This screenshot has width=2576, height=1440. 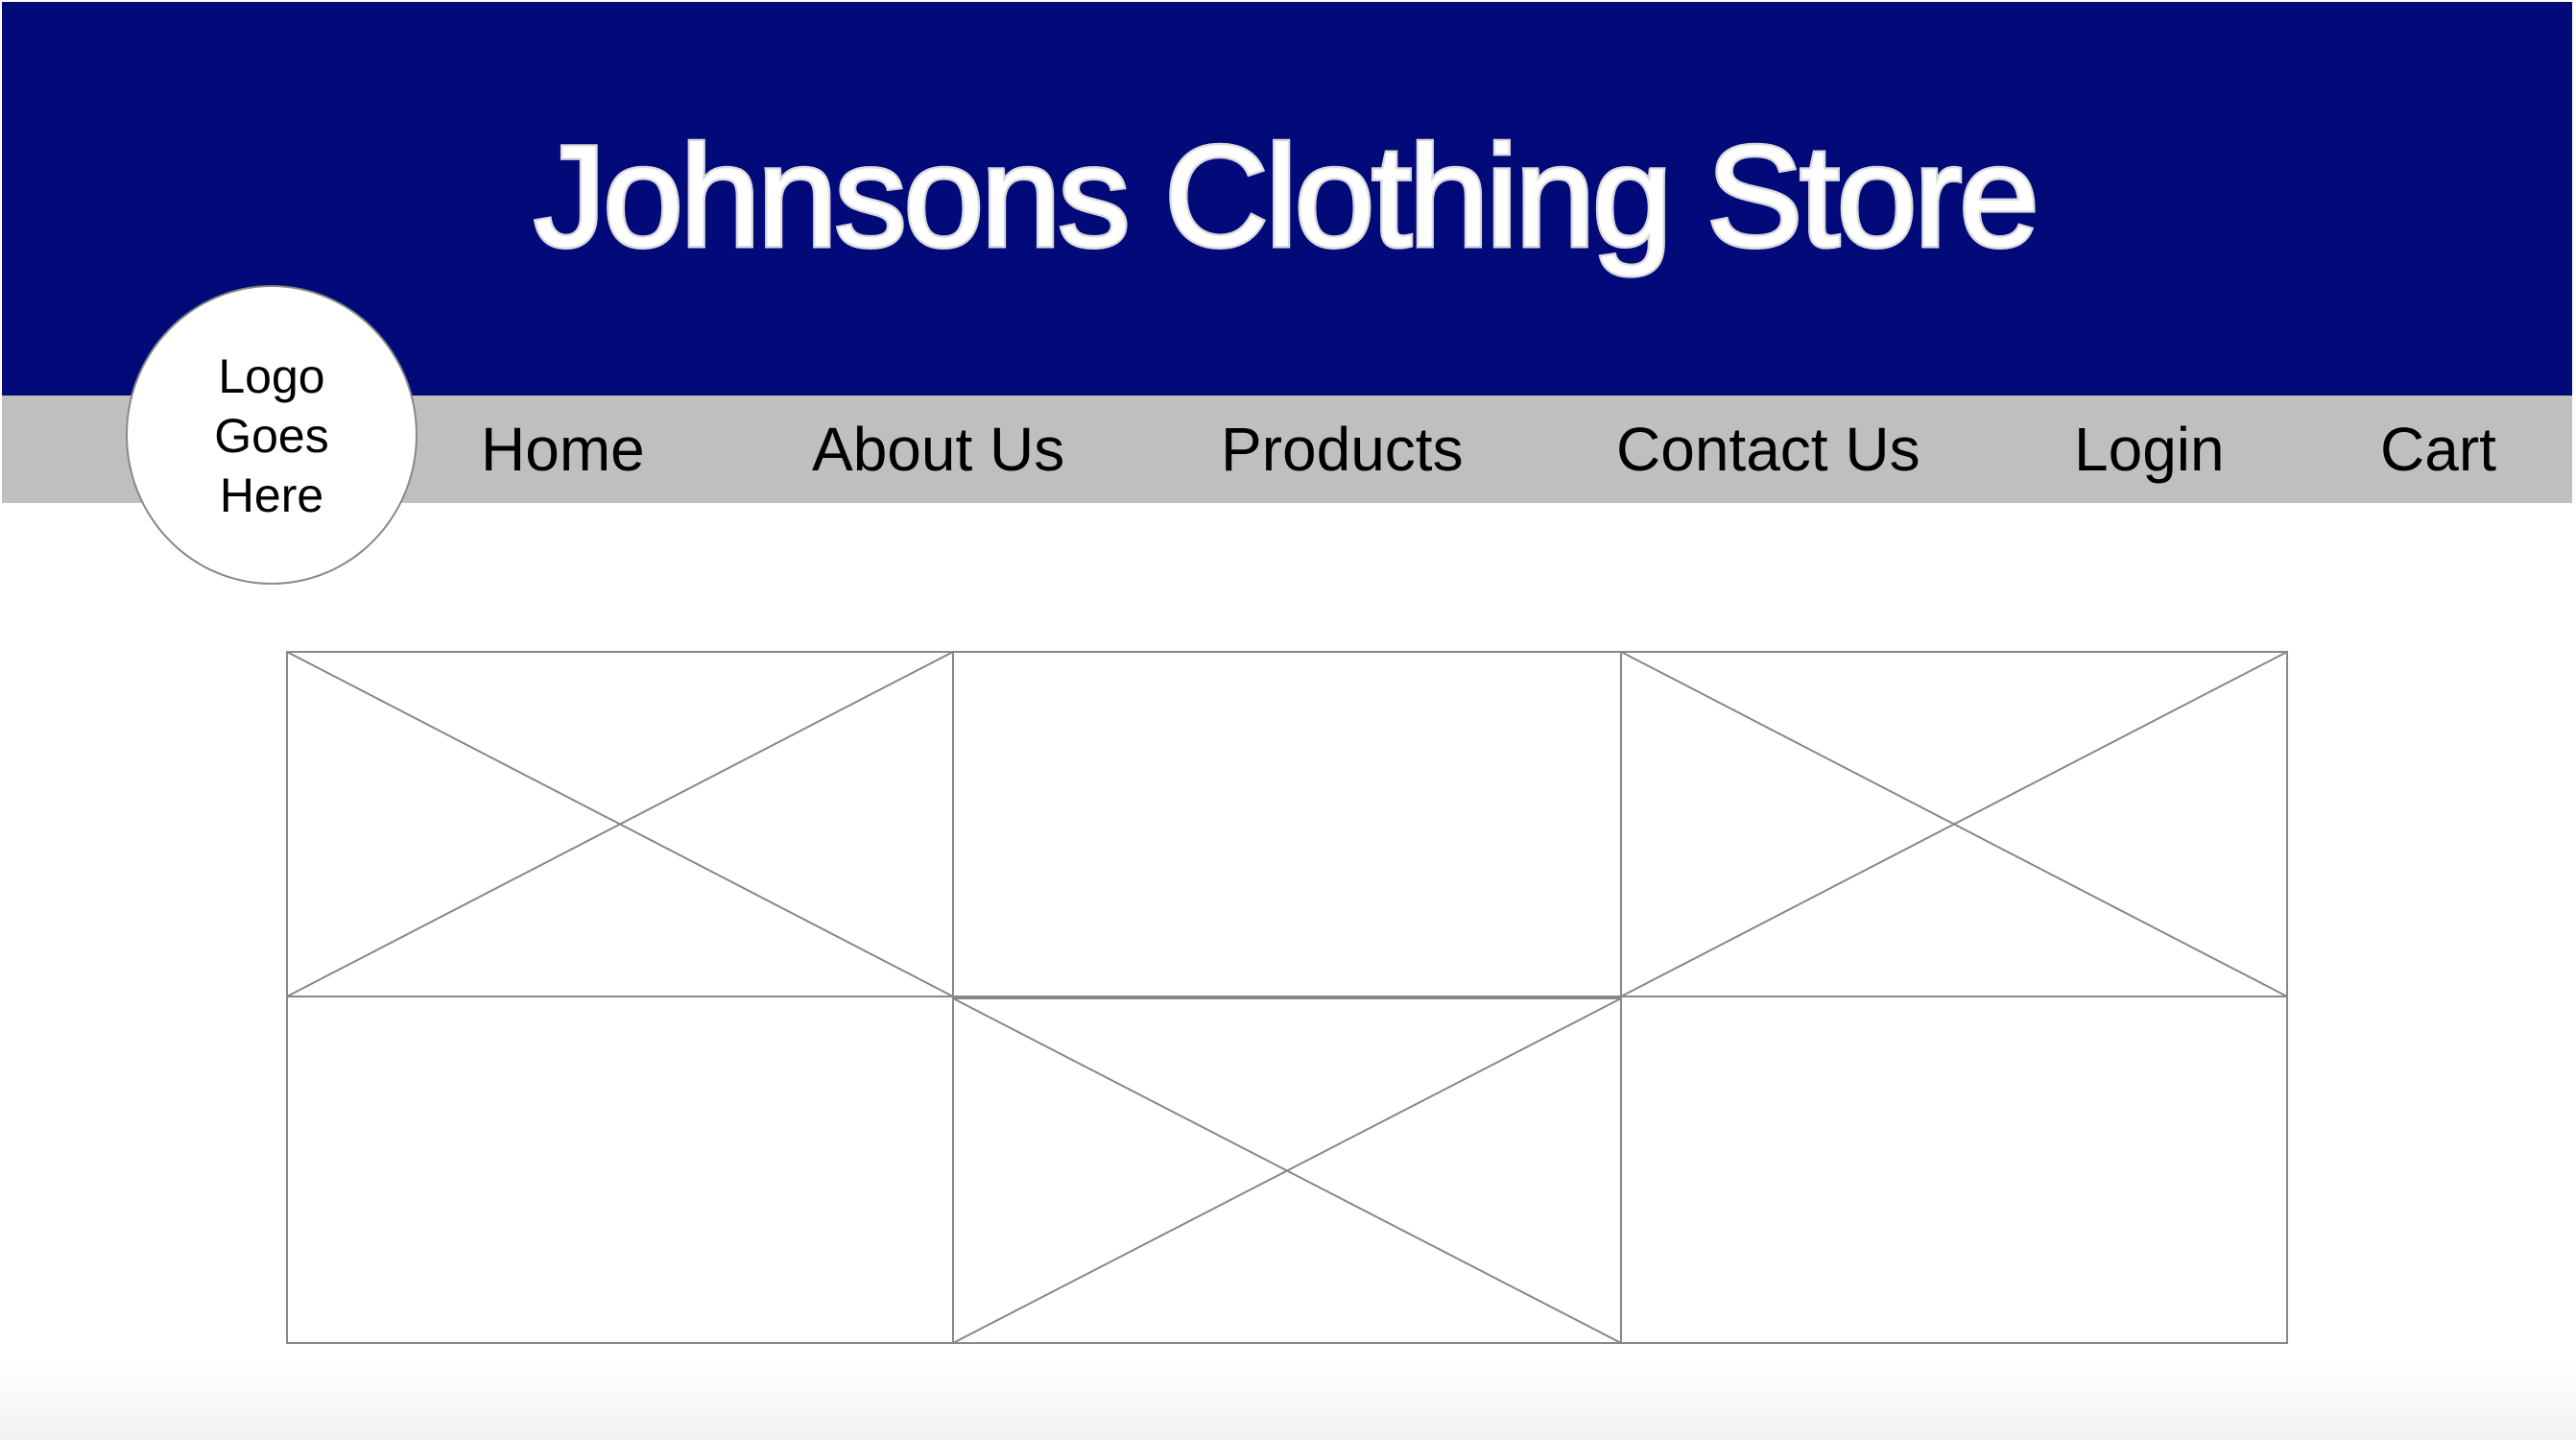 I want to click on page-bottom-fade, so click(x=1288, y=1401).